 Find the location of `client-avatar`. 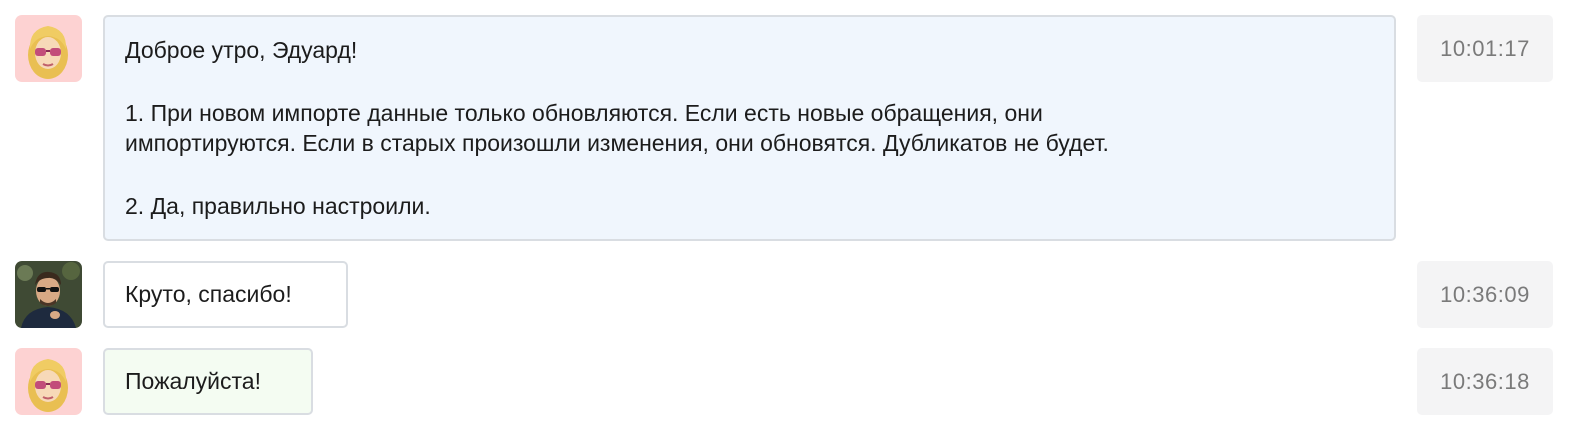

client-avatar is located at coordinates (48, 294).